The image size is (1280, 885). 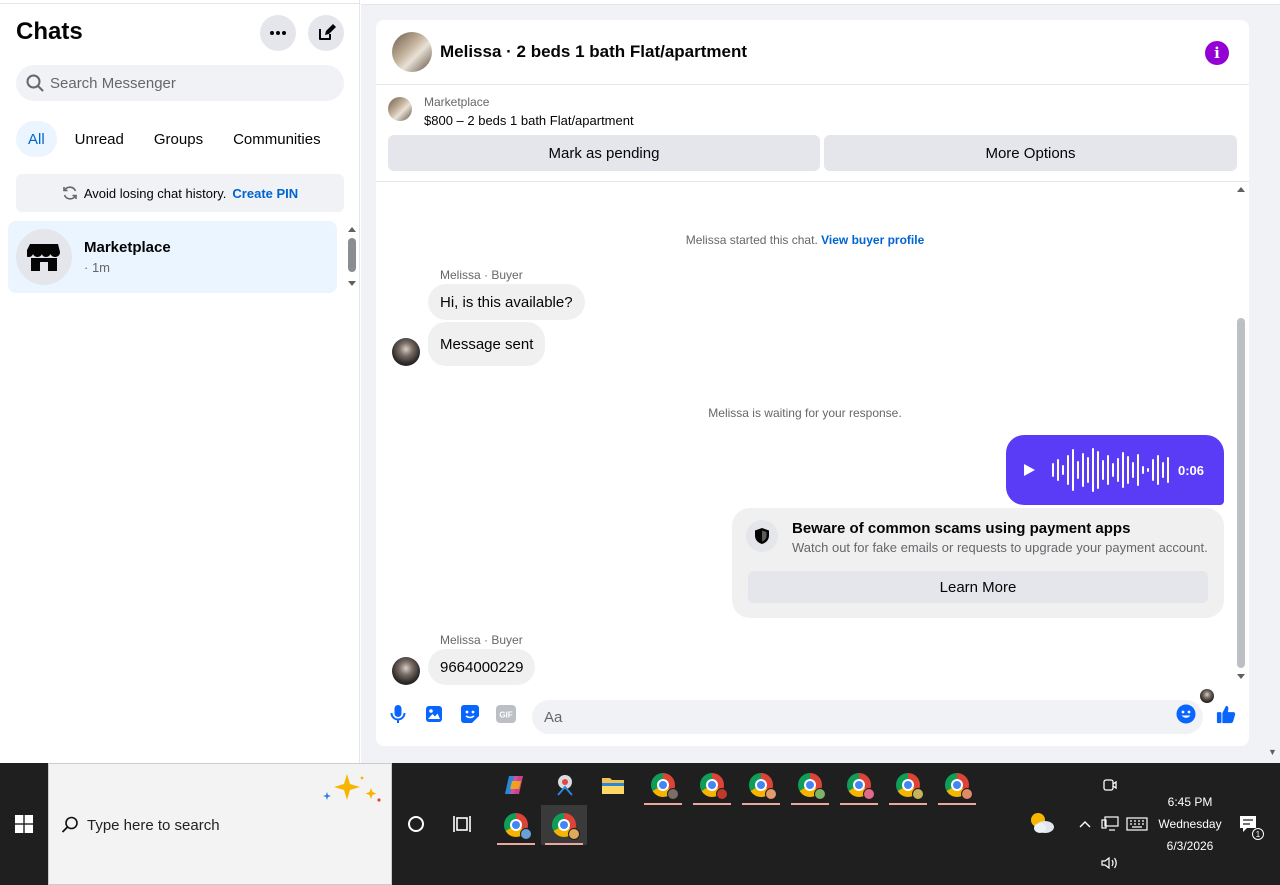 What do you see at coordinates (180, 193) in the screenshot?
I see `create-pin-banner: Avoid losing chat history. Create PIN` at bounding box center [180, 193].